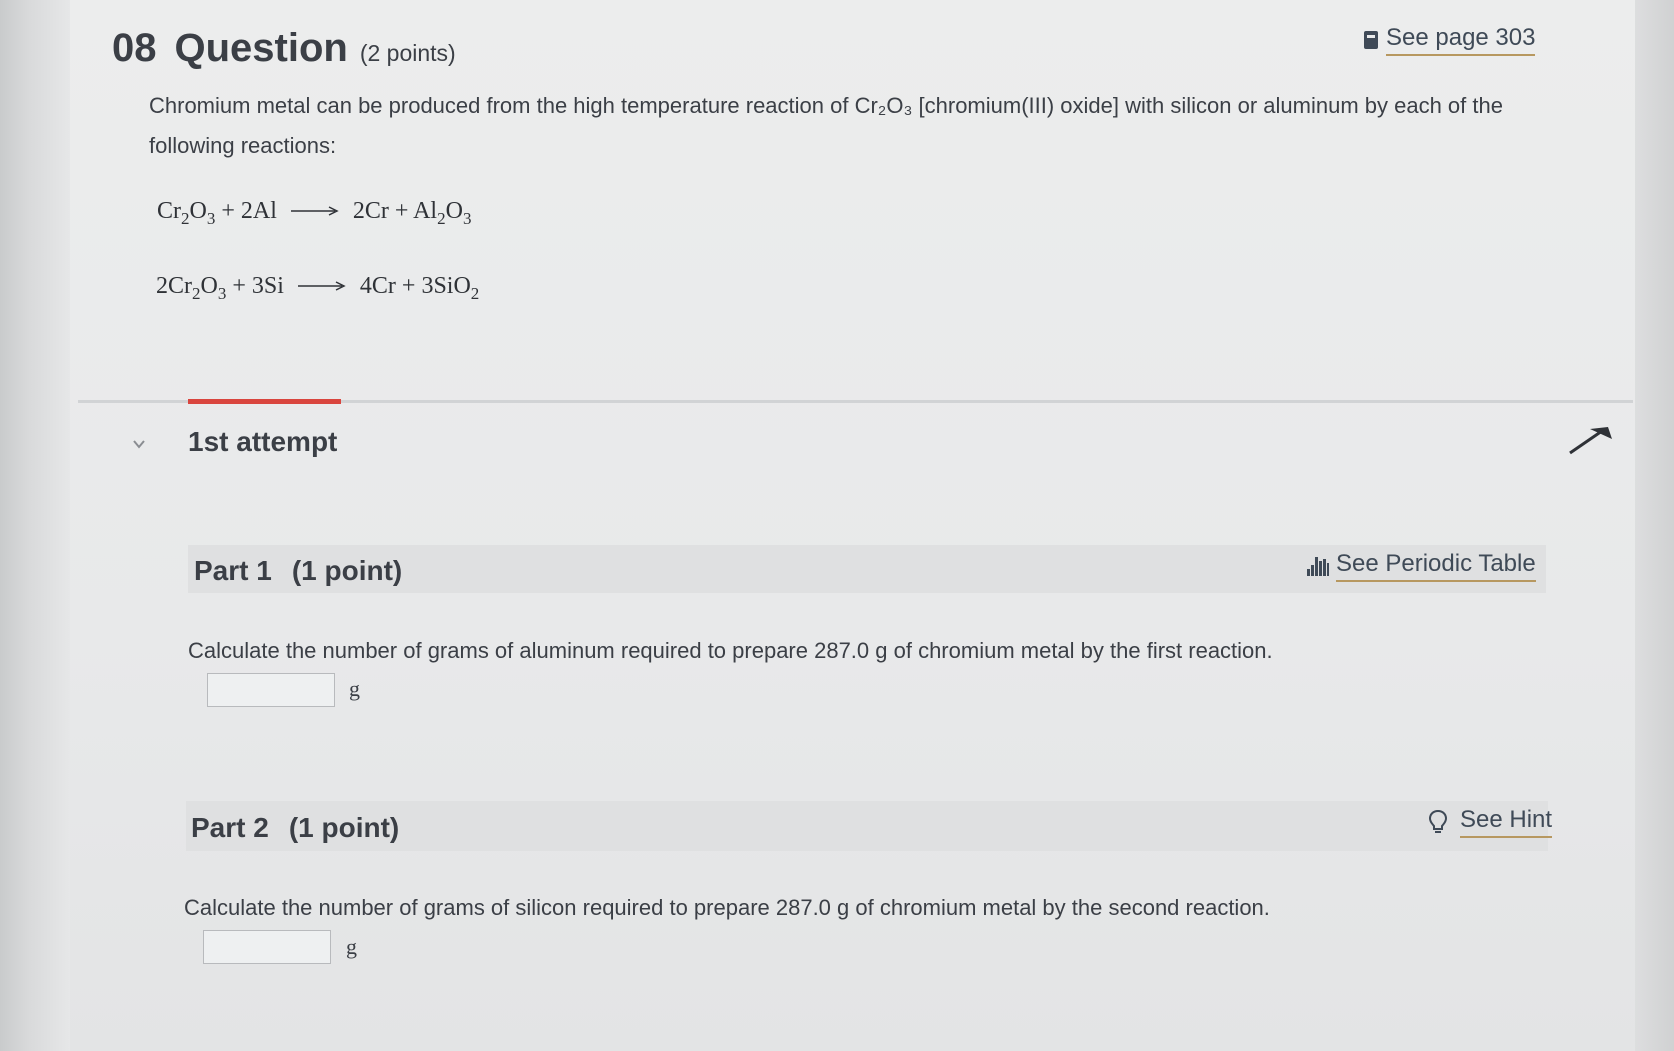 The width and height of the screenshot is (1674, 1051). What do you see at coordinates (267, 947) in the screenshot?
I see `part-2-answer-input` at bounding box center [267, 947].